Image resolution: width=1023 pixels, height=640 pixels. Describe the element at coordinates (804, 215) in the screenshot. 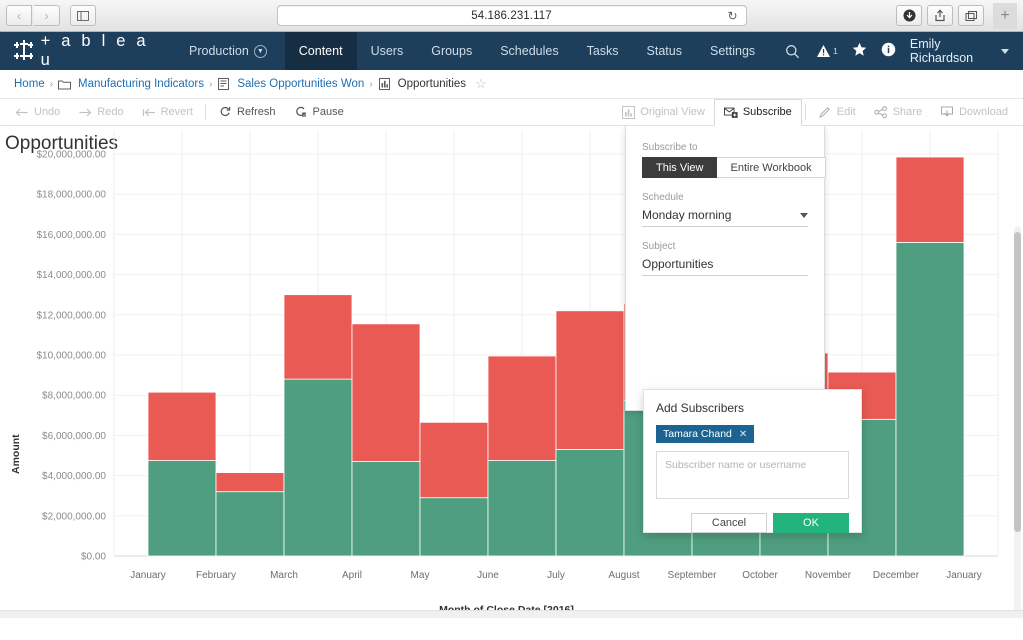

I see `chevron-down-icon` at that location.